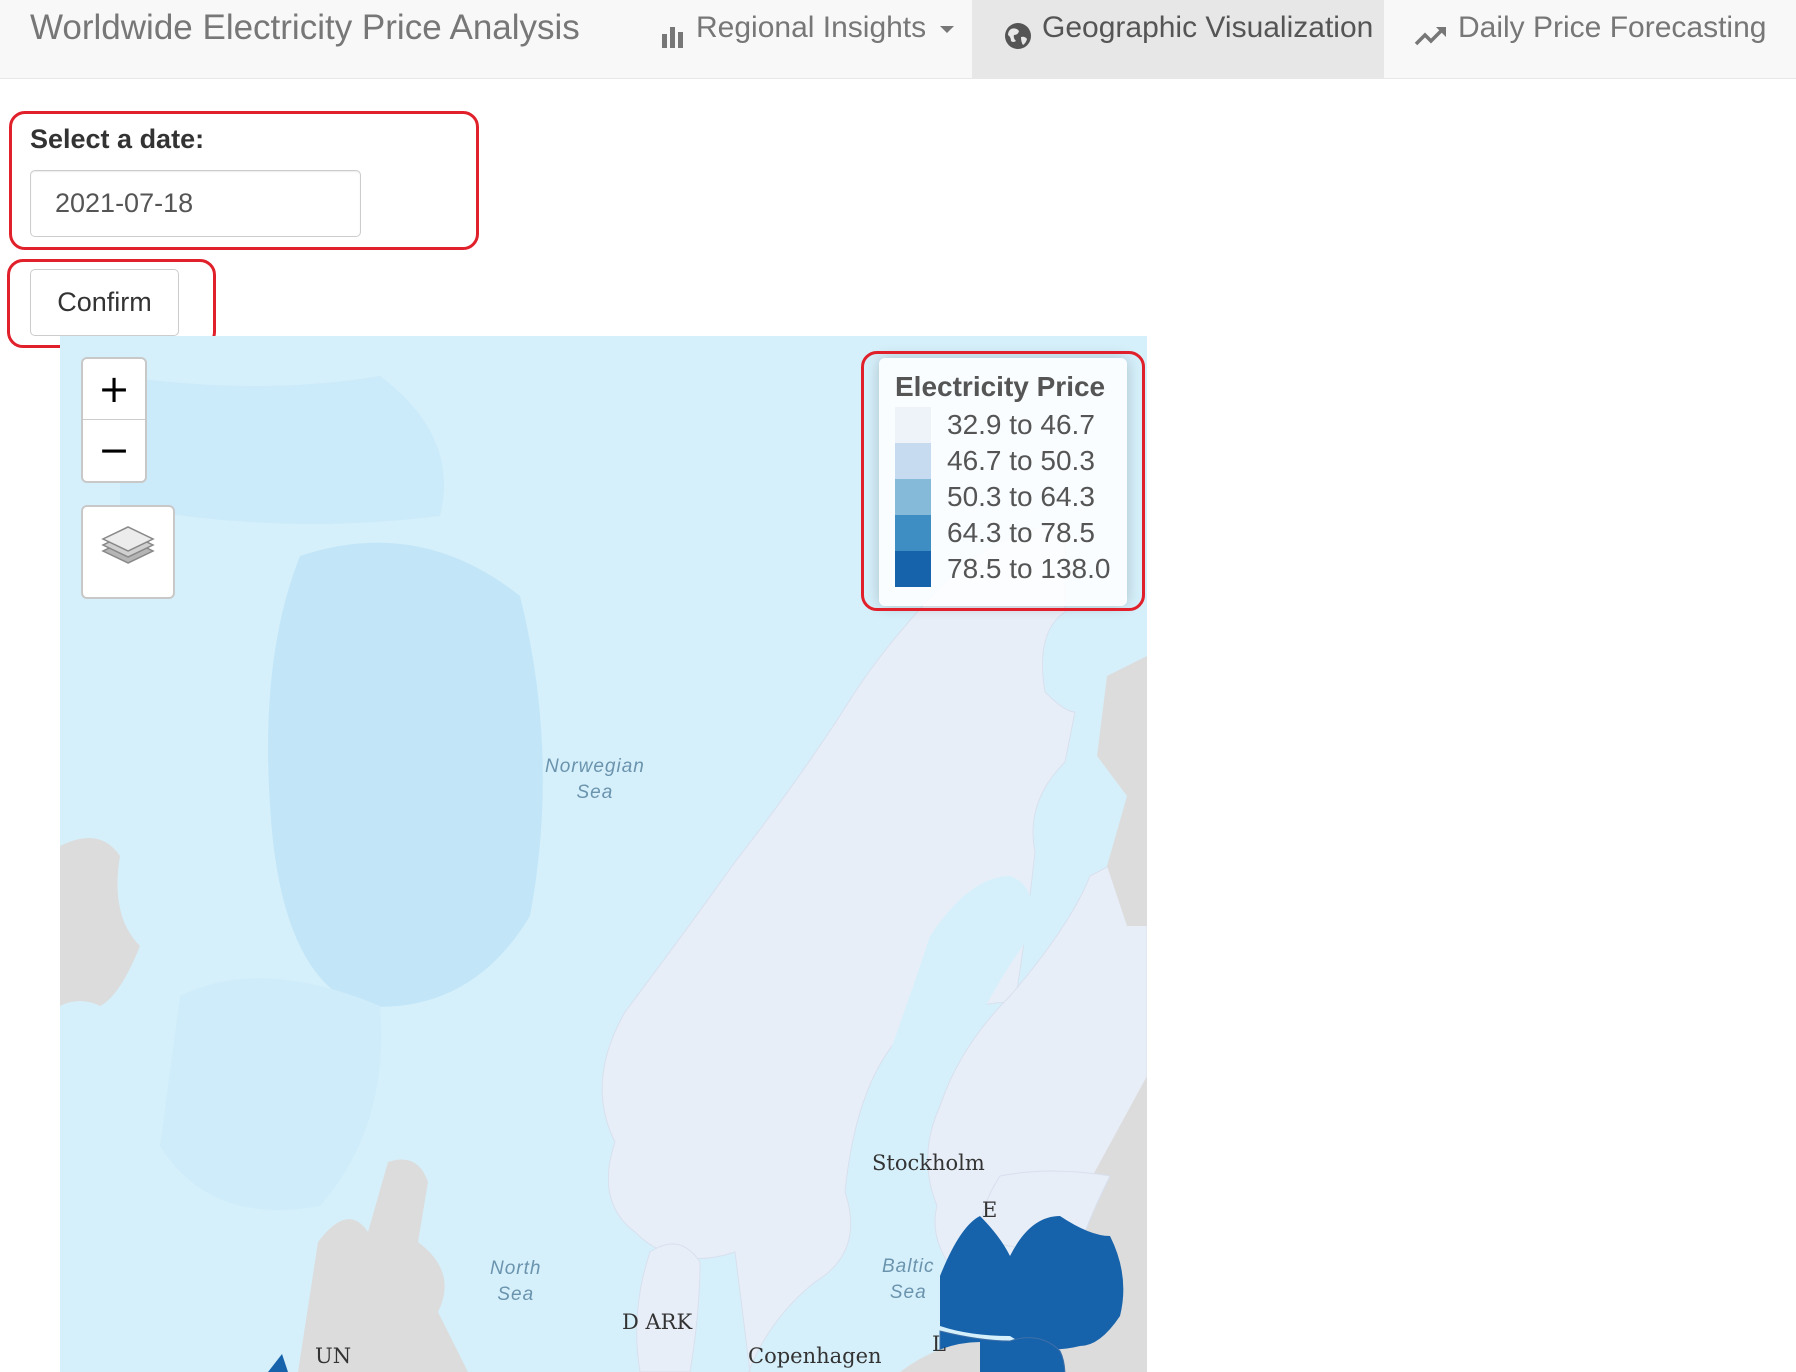  I want to click on legend-row: 46.7 to 50.3, so click(1003, 461).